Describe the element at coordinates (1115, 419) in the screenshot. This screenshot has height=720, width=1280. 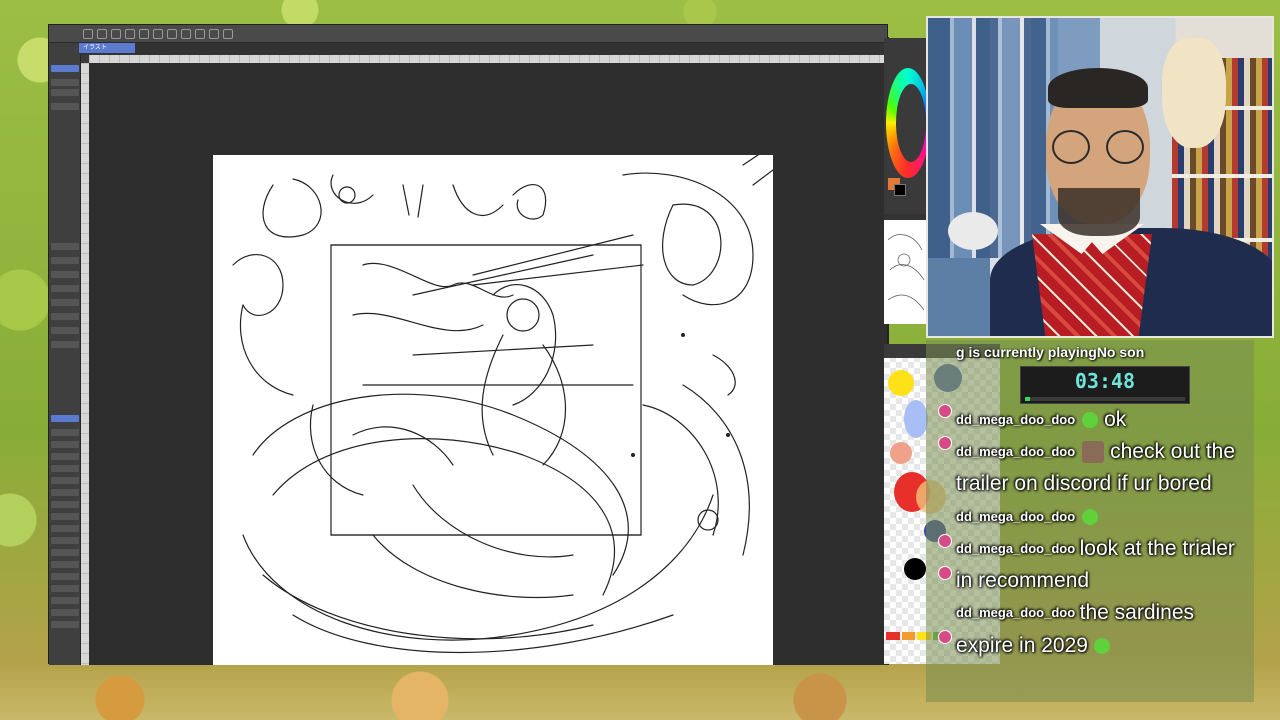
I see `chat-text: ok` at that location.